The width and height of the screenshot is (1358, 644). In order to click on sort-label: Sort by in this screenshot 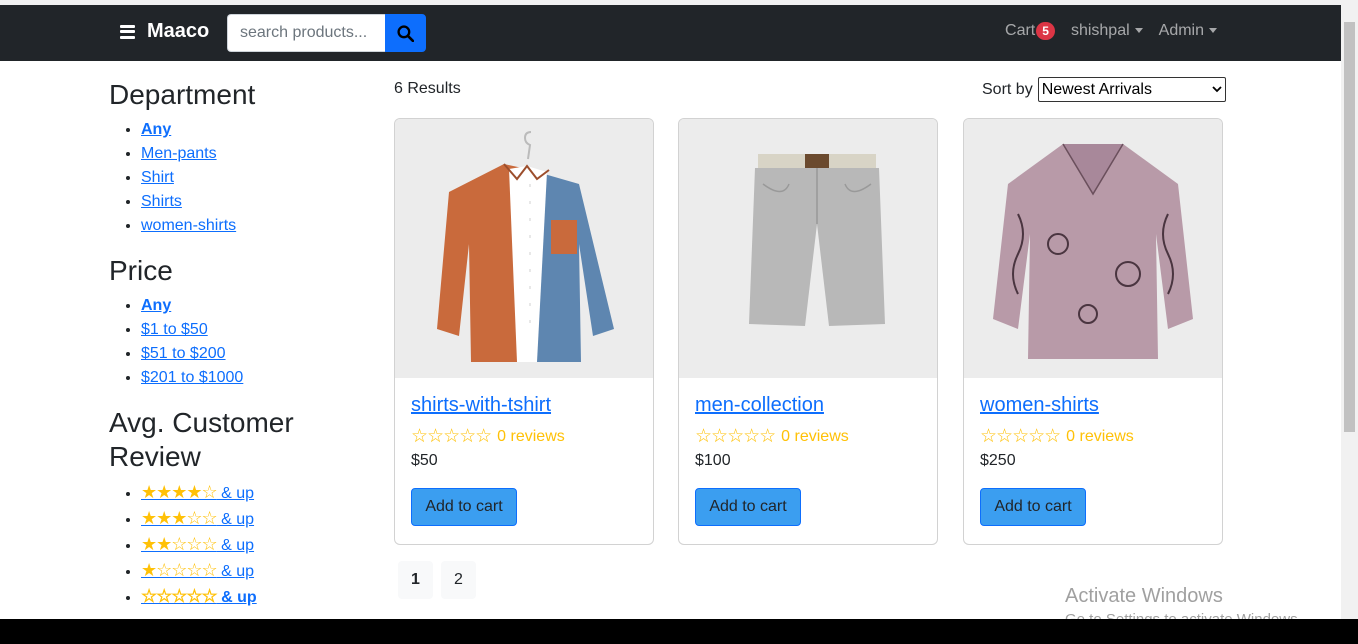, I will do `click(1007, 89)`.